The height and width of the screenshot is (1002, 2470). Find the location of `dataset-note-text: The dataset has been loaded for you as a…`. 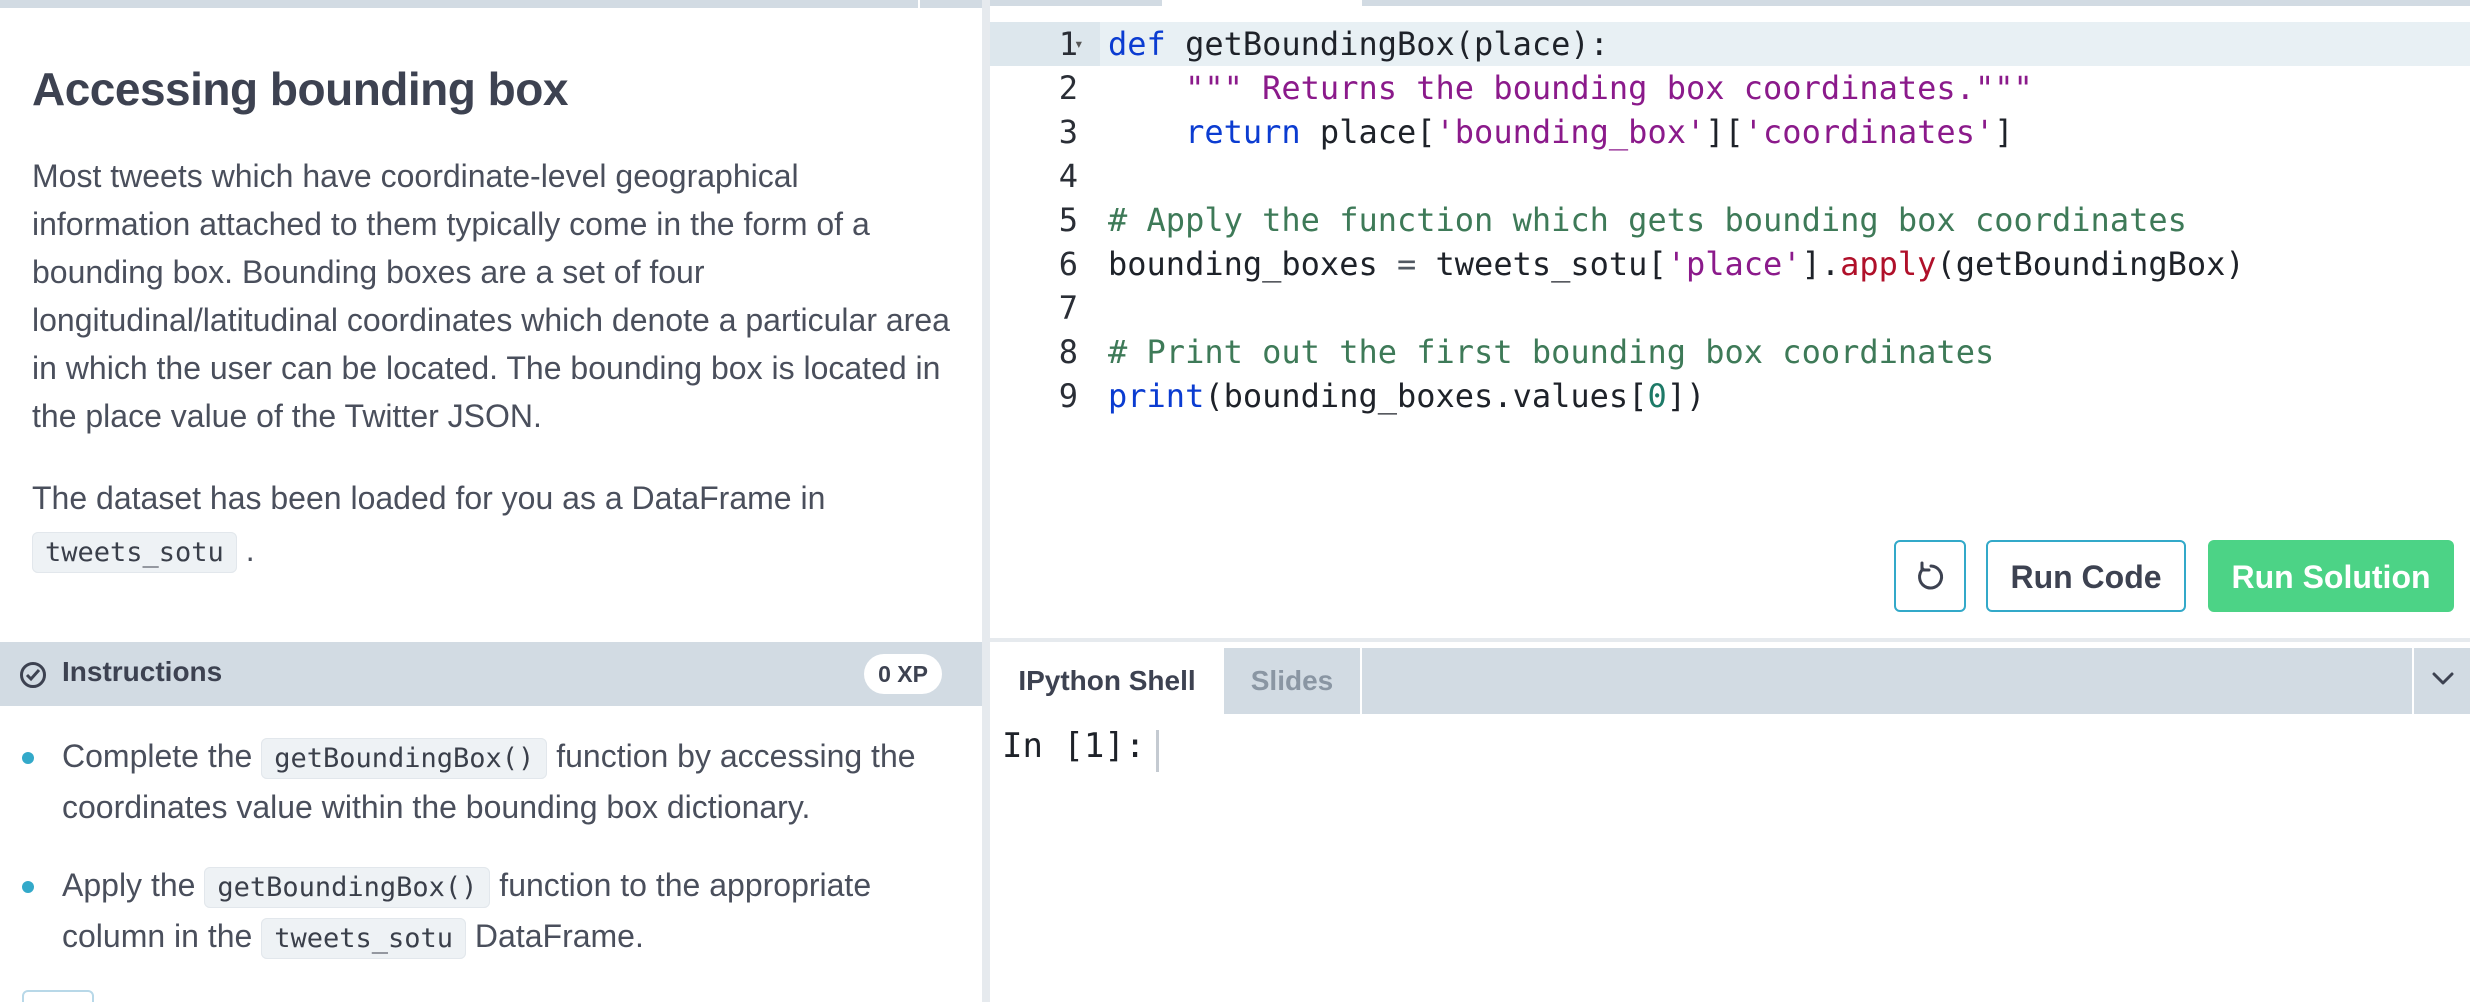

dataset-note-text: The dataset has been loaded for you as a… is located at coordinates (429, 498).